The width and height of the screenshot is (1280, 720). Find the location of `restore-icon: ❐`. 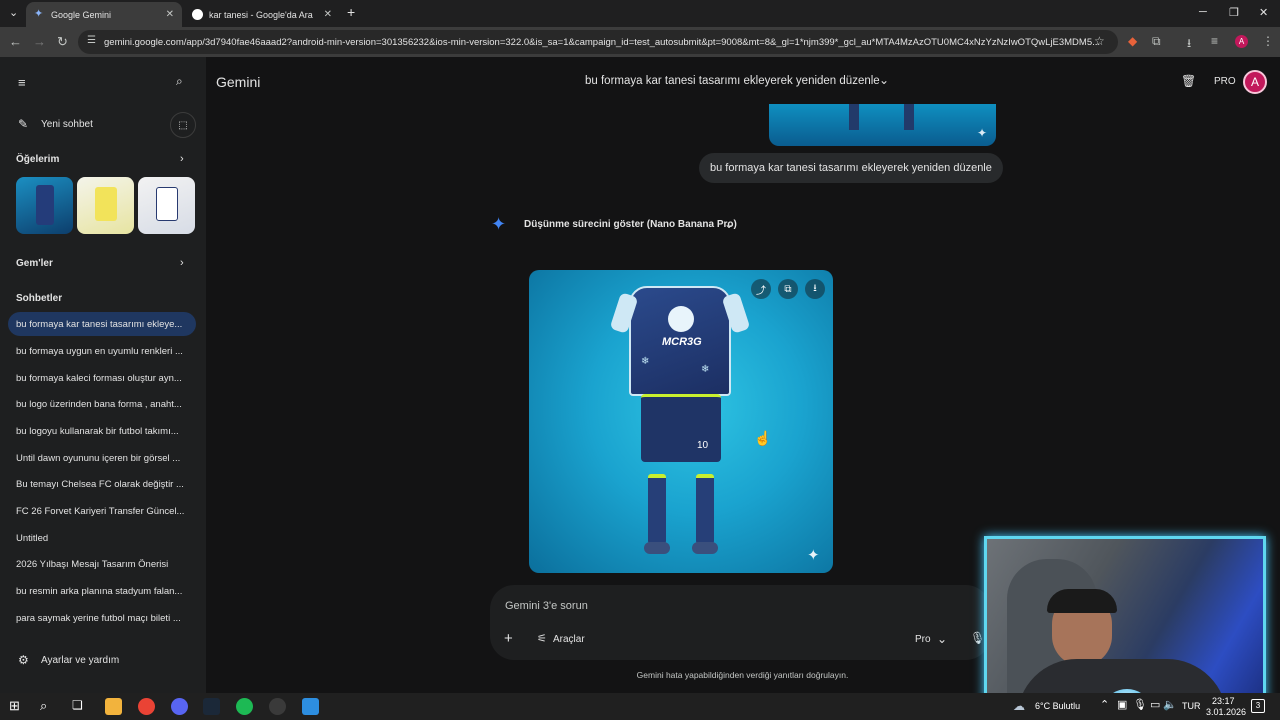

restore-icon: ❐ is located at coordinates (1234, 12).